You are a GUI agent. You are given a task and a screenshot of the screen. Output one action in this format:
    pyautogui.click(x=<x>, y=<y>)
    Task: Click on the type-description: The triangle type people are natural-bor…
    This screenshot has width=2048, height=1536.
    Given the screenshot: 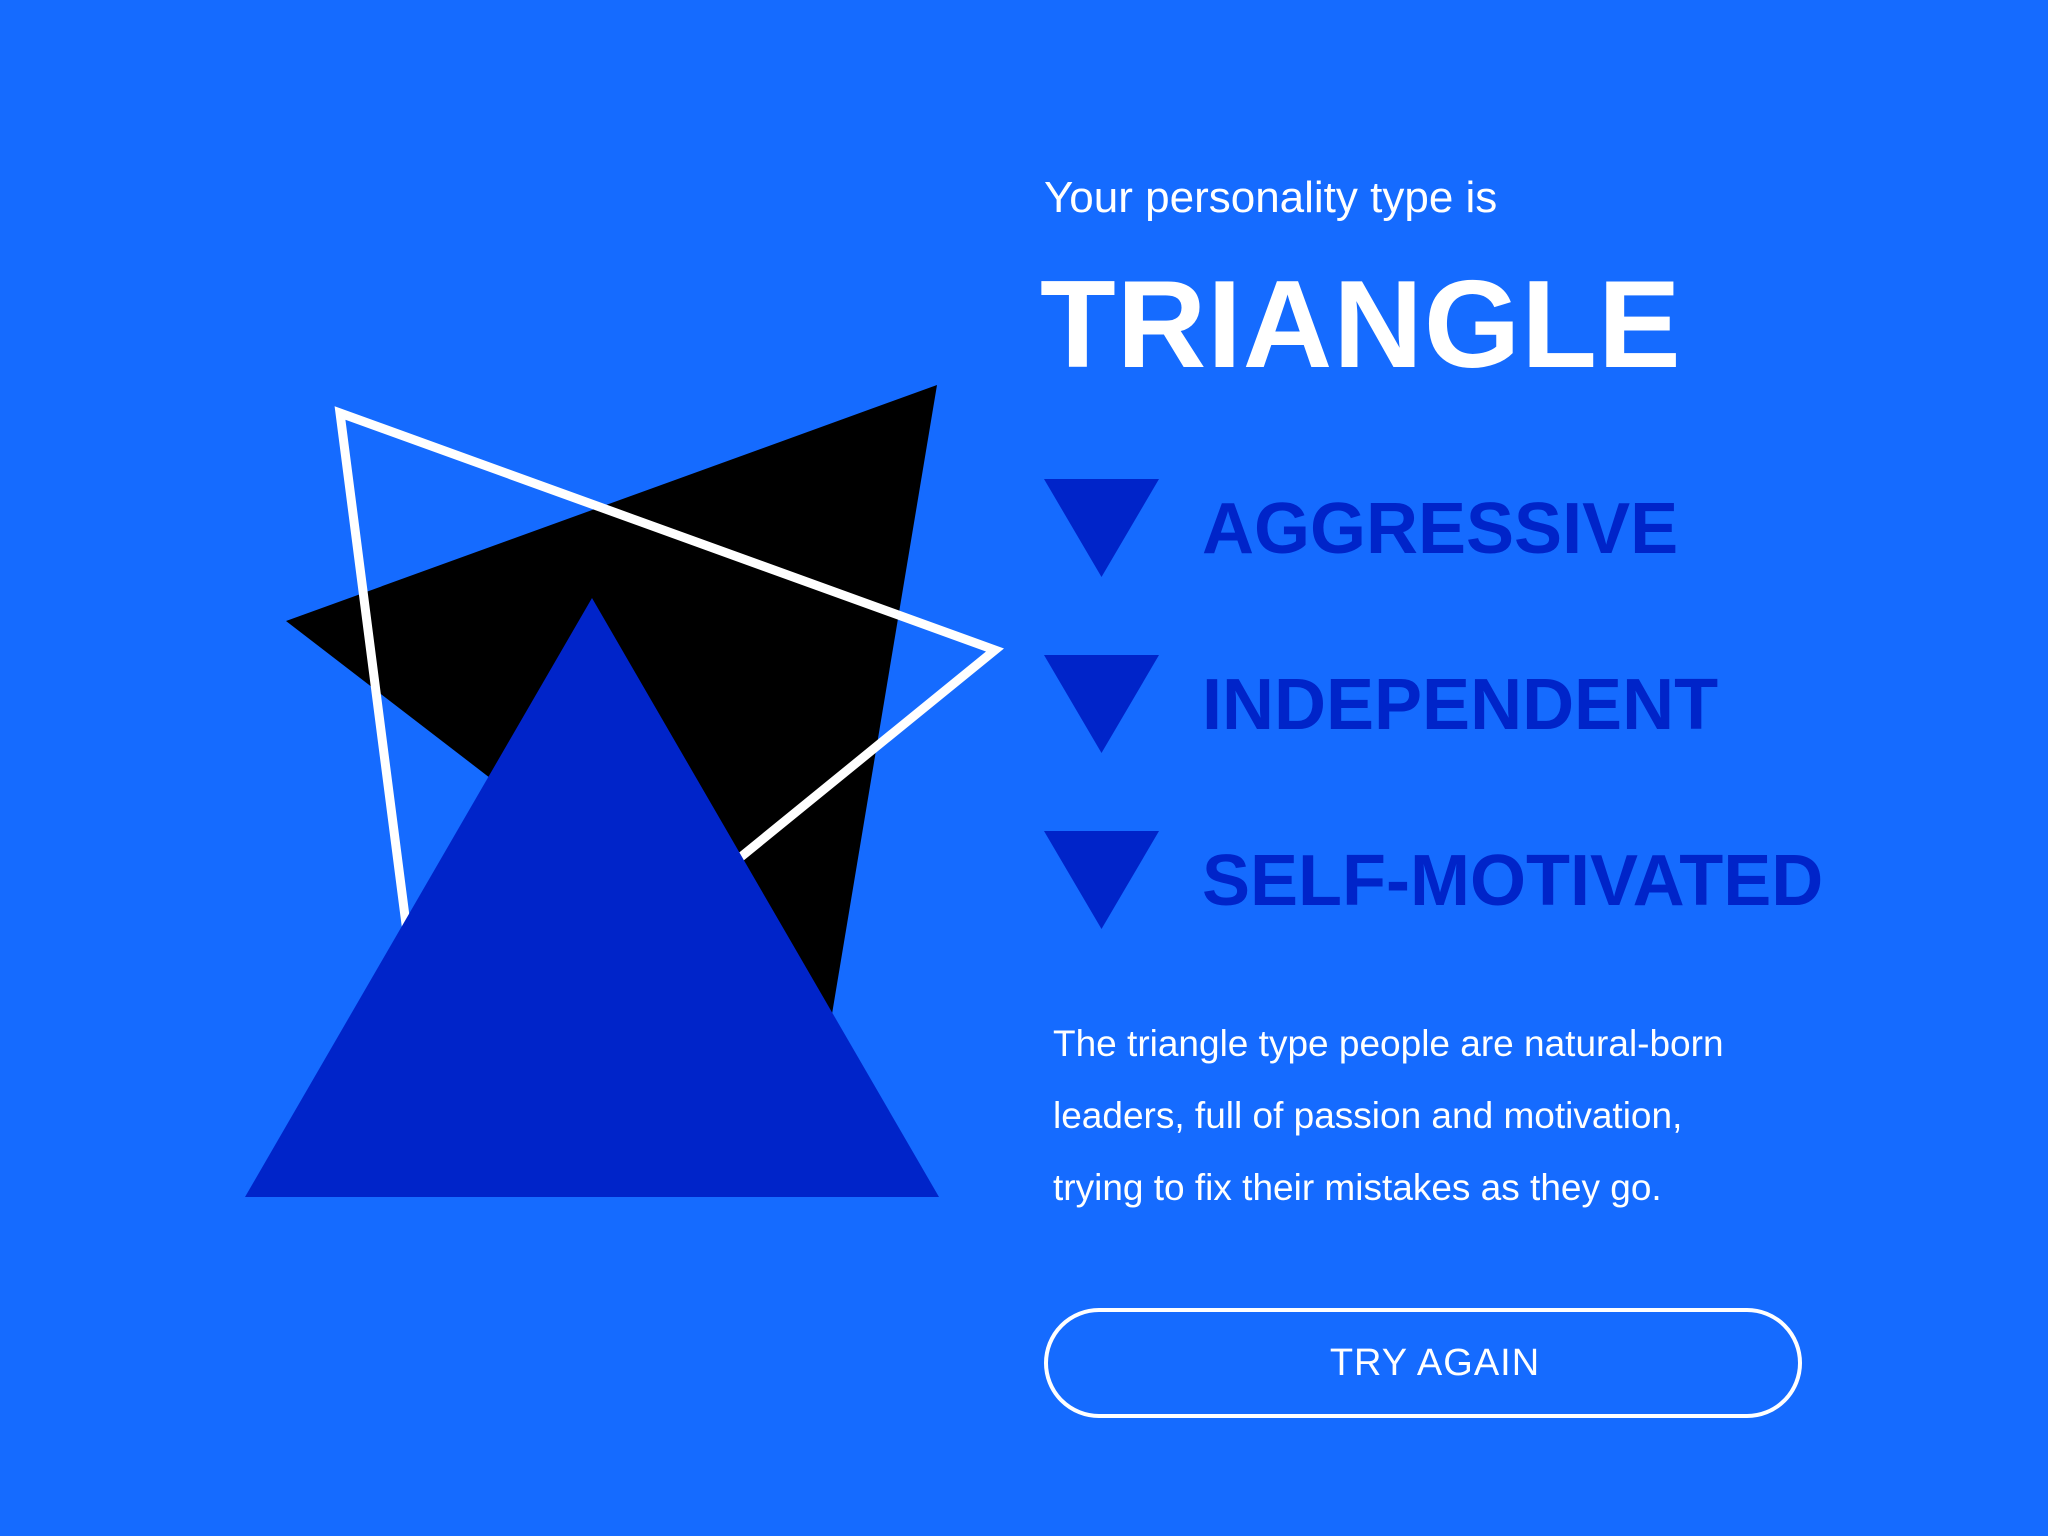 What is the action you would take?
    pyautogui.click(x=1443, y=1116)
    